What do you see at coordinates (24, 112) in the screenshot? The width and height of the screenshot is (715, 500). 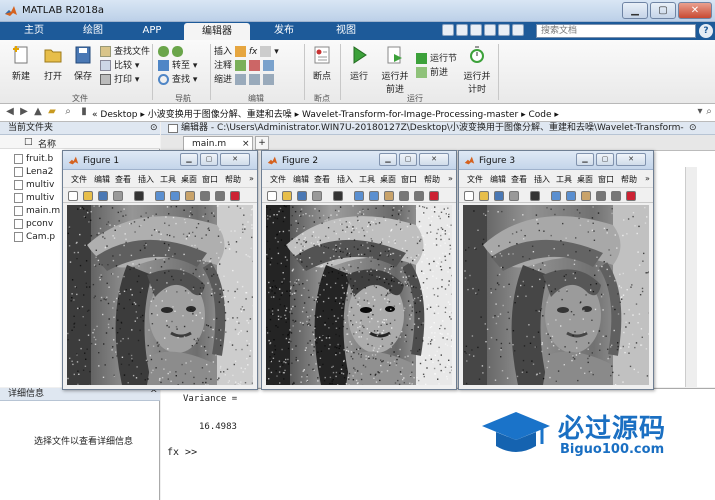 I see `forward-arrow-icon: ▶` at bounding box center [24, 112].